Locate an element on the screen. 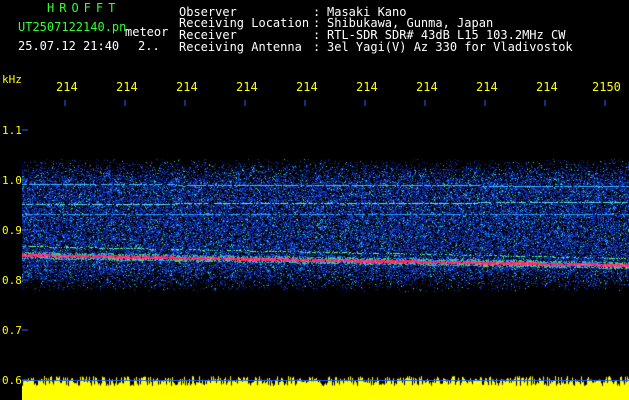  filename: UT2507122140.pn is located at coordinates (72, 27).